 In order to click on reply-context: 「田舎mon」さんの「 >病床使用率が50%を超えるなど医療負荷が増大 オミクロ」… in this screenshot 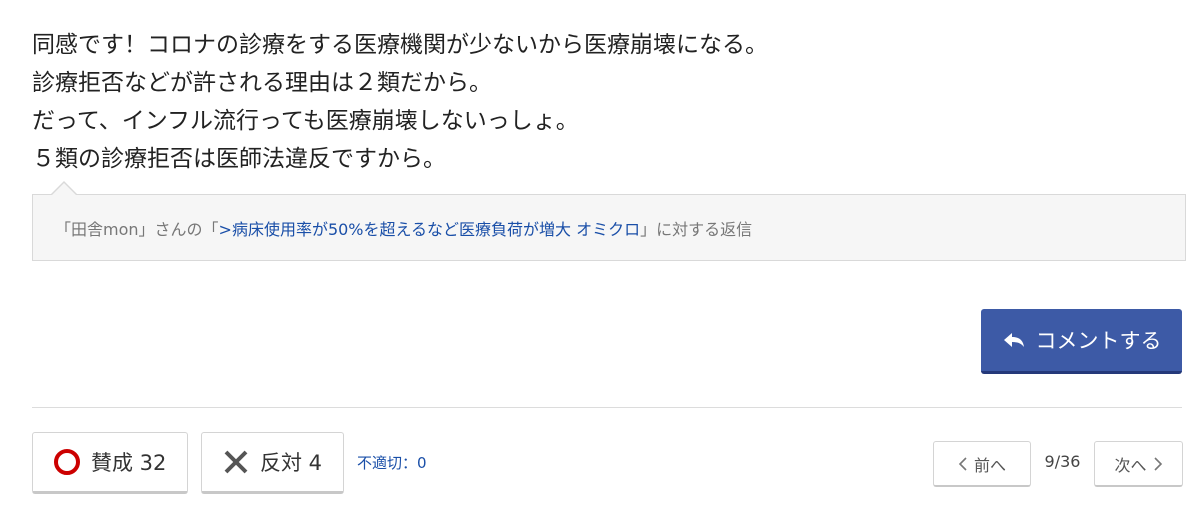, I will do `click(609, 227)`.